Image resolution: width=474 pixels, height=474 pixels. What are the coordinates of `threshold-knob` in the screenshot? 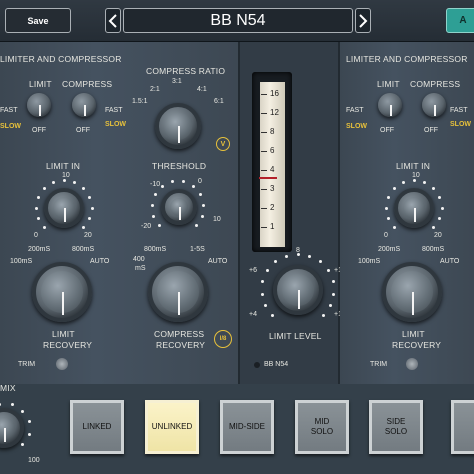 It's located at (179, 207).